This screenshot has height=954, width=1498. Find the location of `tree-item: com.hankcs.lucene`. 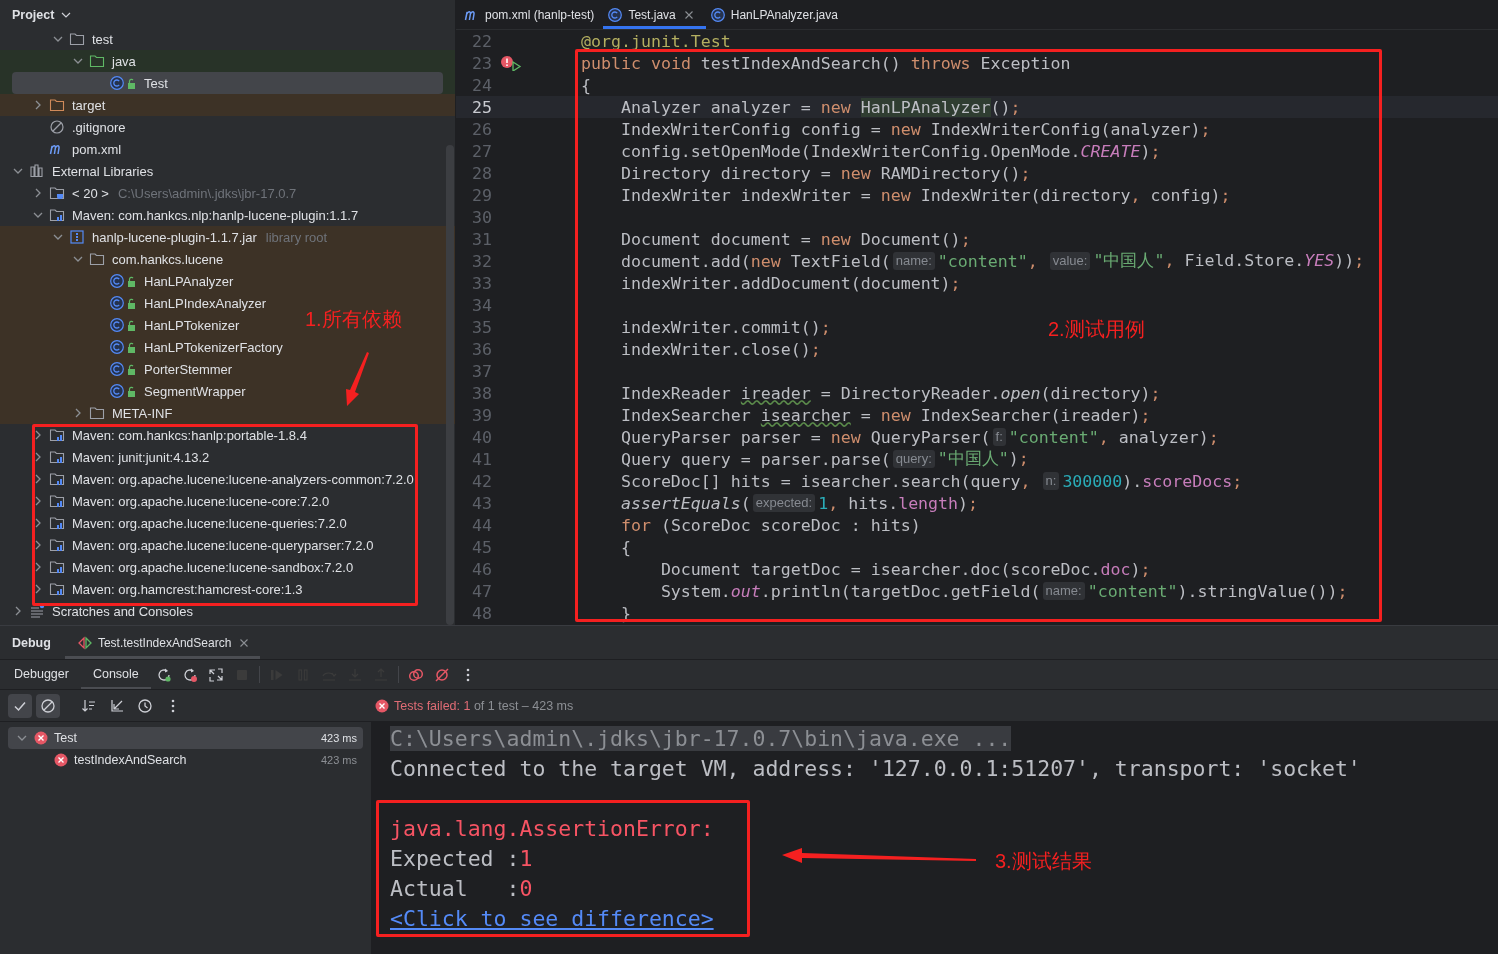

tree-item: com.hankcs.lucene is located at coordinates (114, 259).